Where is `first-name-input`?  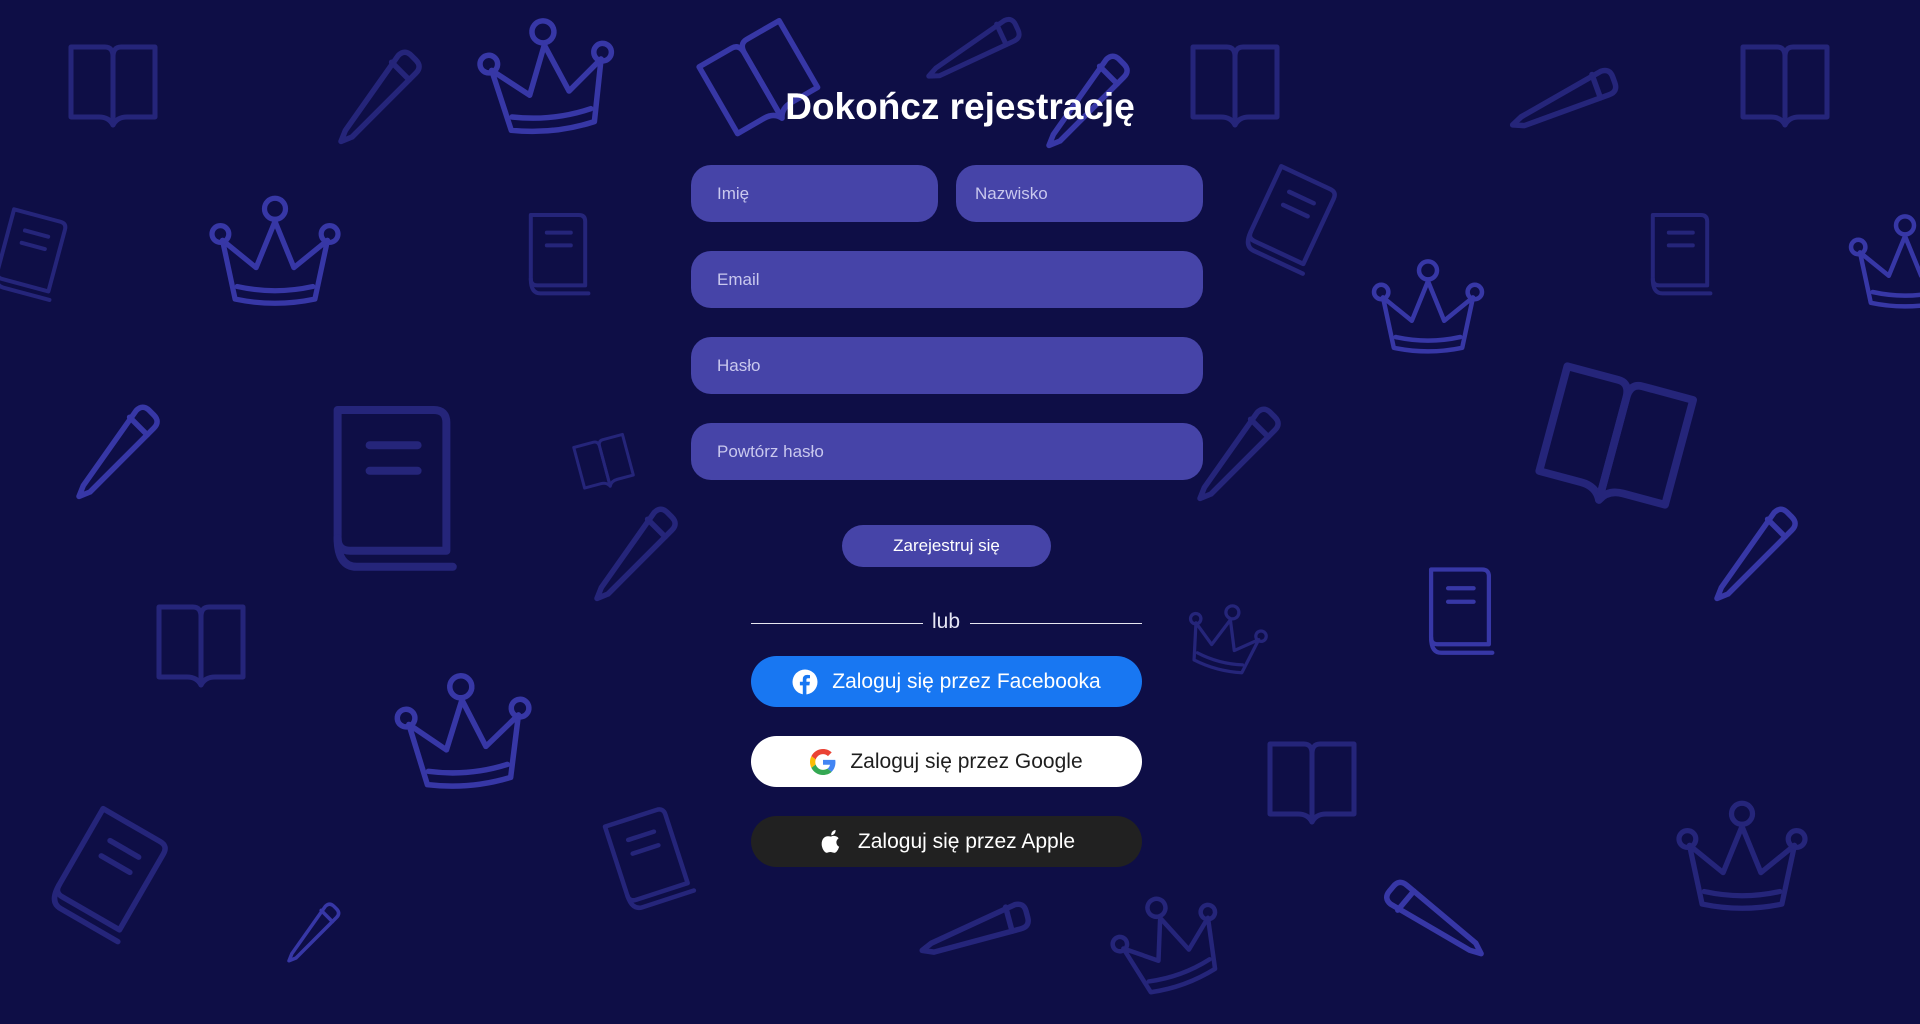 first-name-input is located at coordinates (814, 193).